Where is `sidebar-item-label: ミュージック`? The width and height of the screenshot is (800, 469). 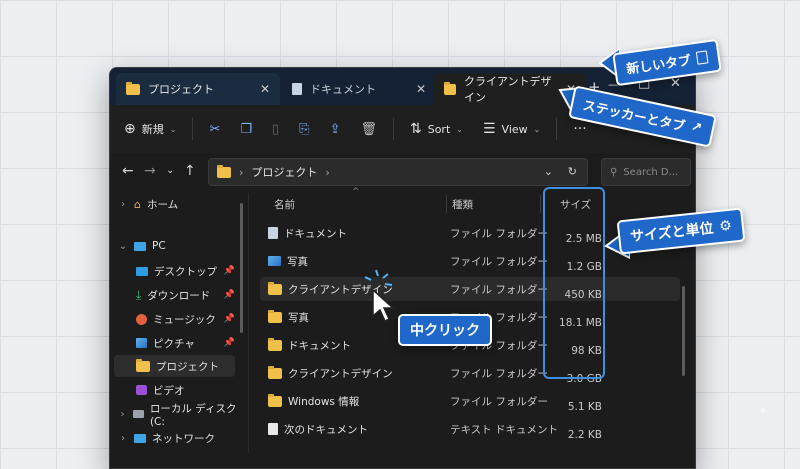
sidebar-item-label: ミュージック is located at coordinates (184, 319).